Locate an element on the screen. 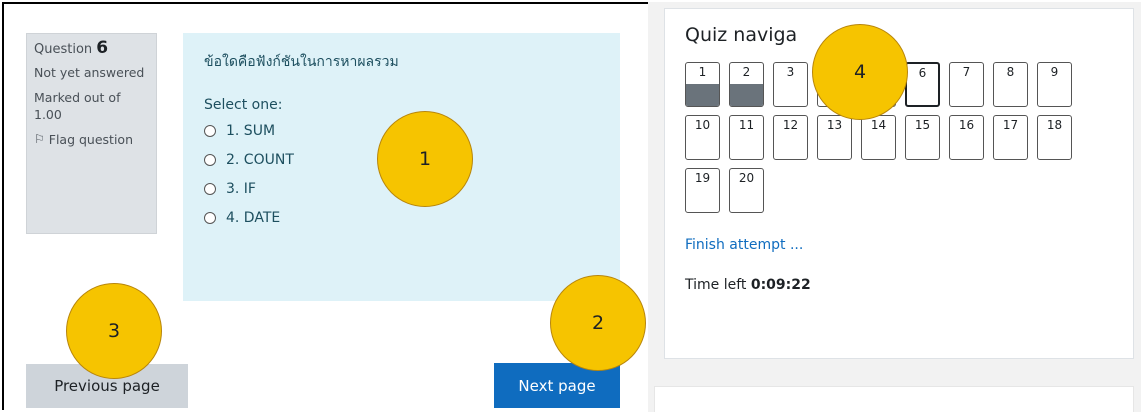 The height and width of the screenshot is (412, 1143). question-number: 6 is located at coordinates (102, 48).